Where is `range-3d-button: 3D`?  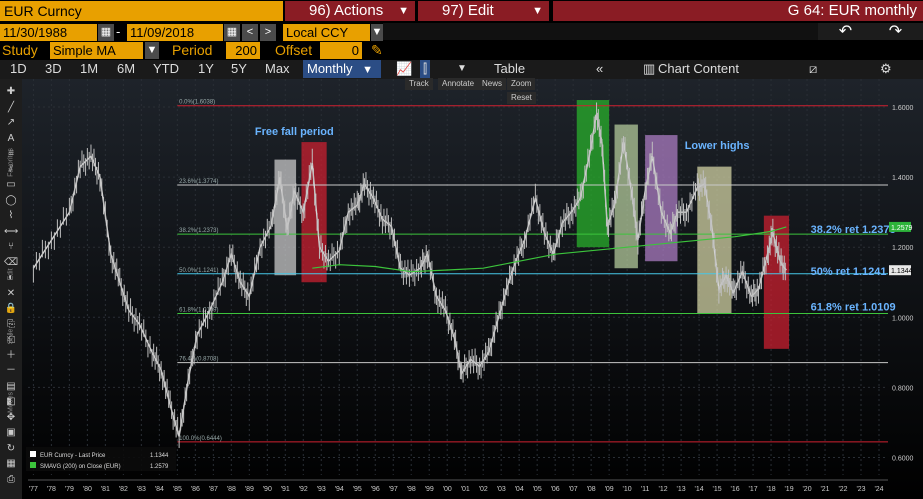
range-3d-button: 3D is located at coordinates (53, 69).